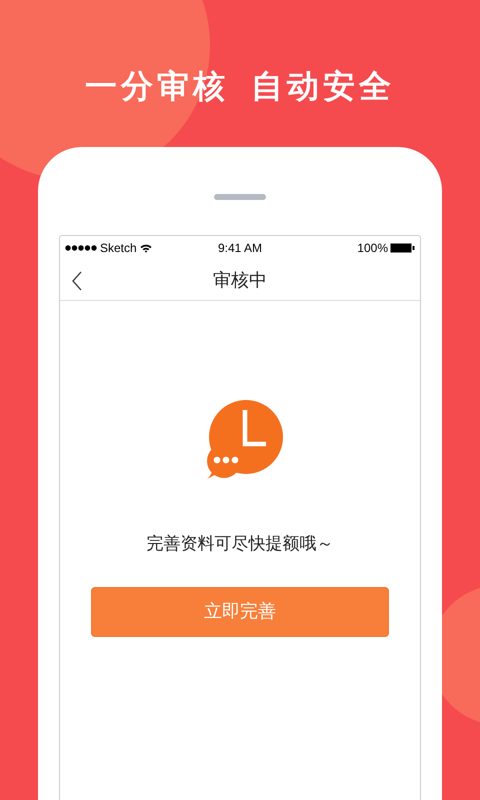 The height and width of the screenshot is (800, 480). Describe the element at coordinates (81, 248) in the screenshot. I see `signal-icon` at that location.